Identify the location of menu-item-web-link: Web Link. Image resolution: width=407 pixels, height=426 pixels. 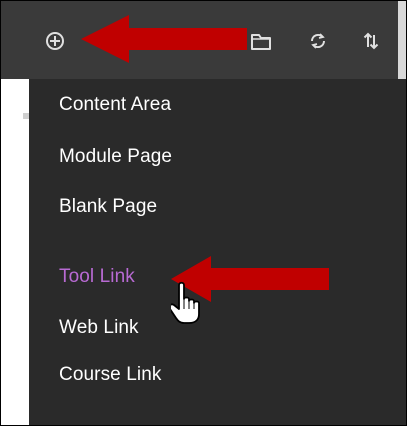
(99, 328).